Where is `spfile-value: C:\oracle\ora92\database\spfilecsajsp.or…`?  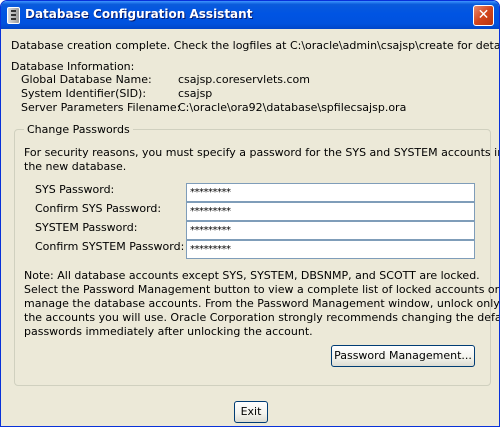 spfile-value: C:\oracle\ora92\database\spfilecsajsp.or… is located at coordinates (292, 107).